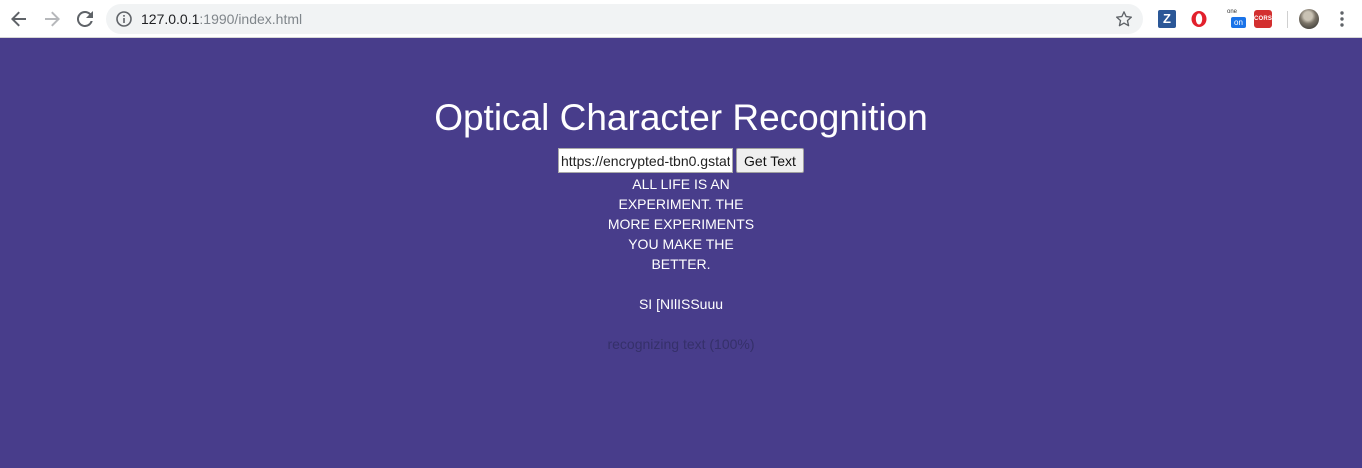  I want to click on more-menu-icon, so click(1342, 19).